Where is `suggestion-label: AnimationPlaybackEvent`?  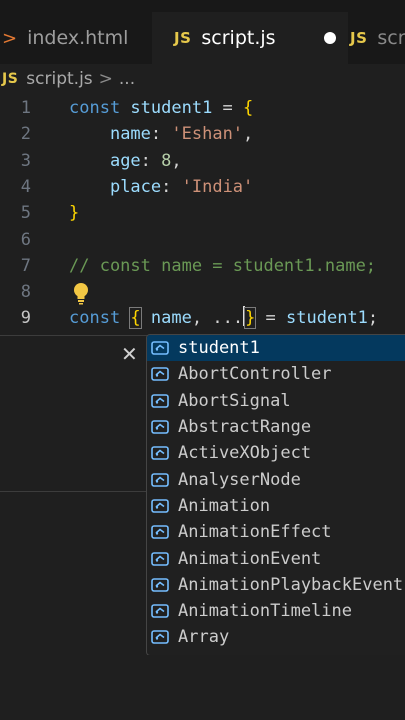
suggestion-label: AnimationPlaybackEvent is located at coordinates (291, 584).